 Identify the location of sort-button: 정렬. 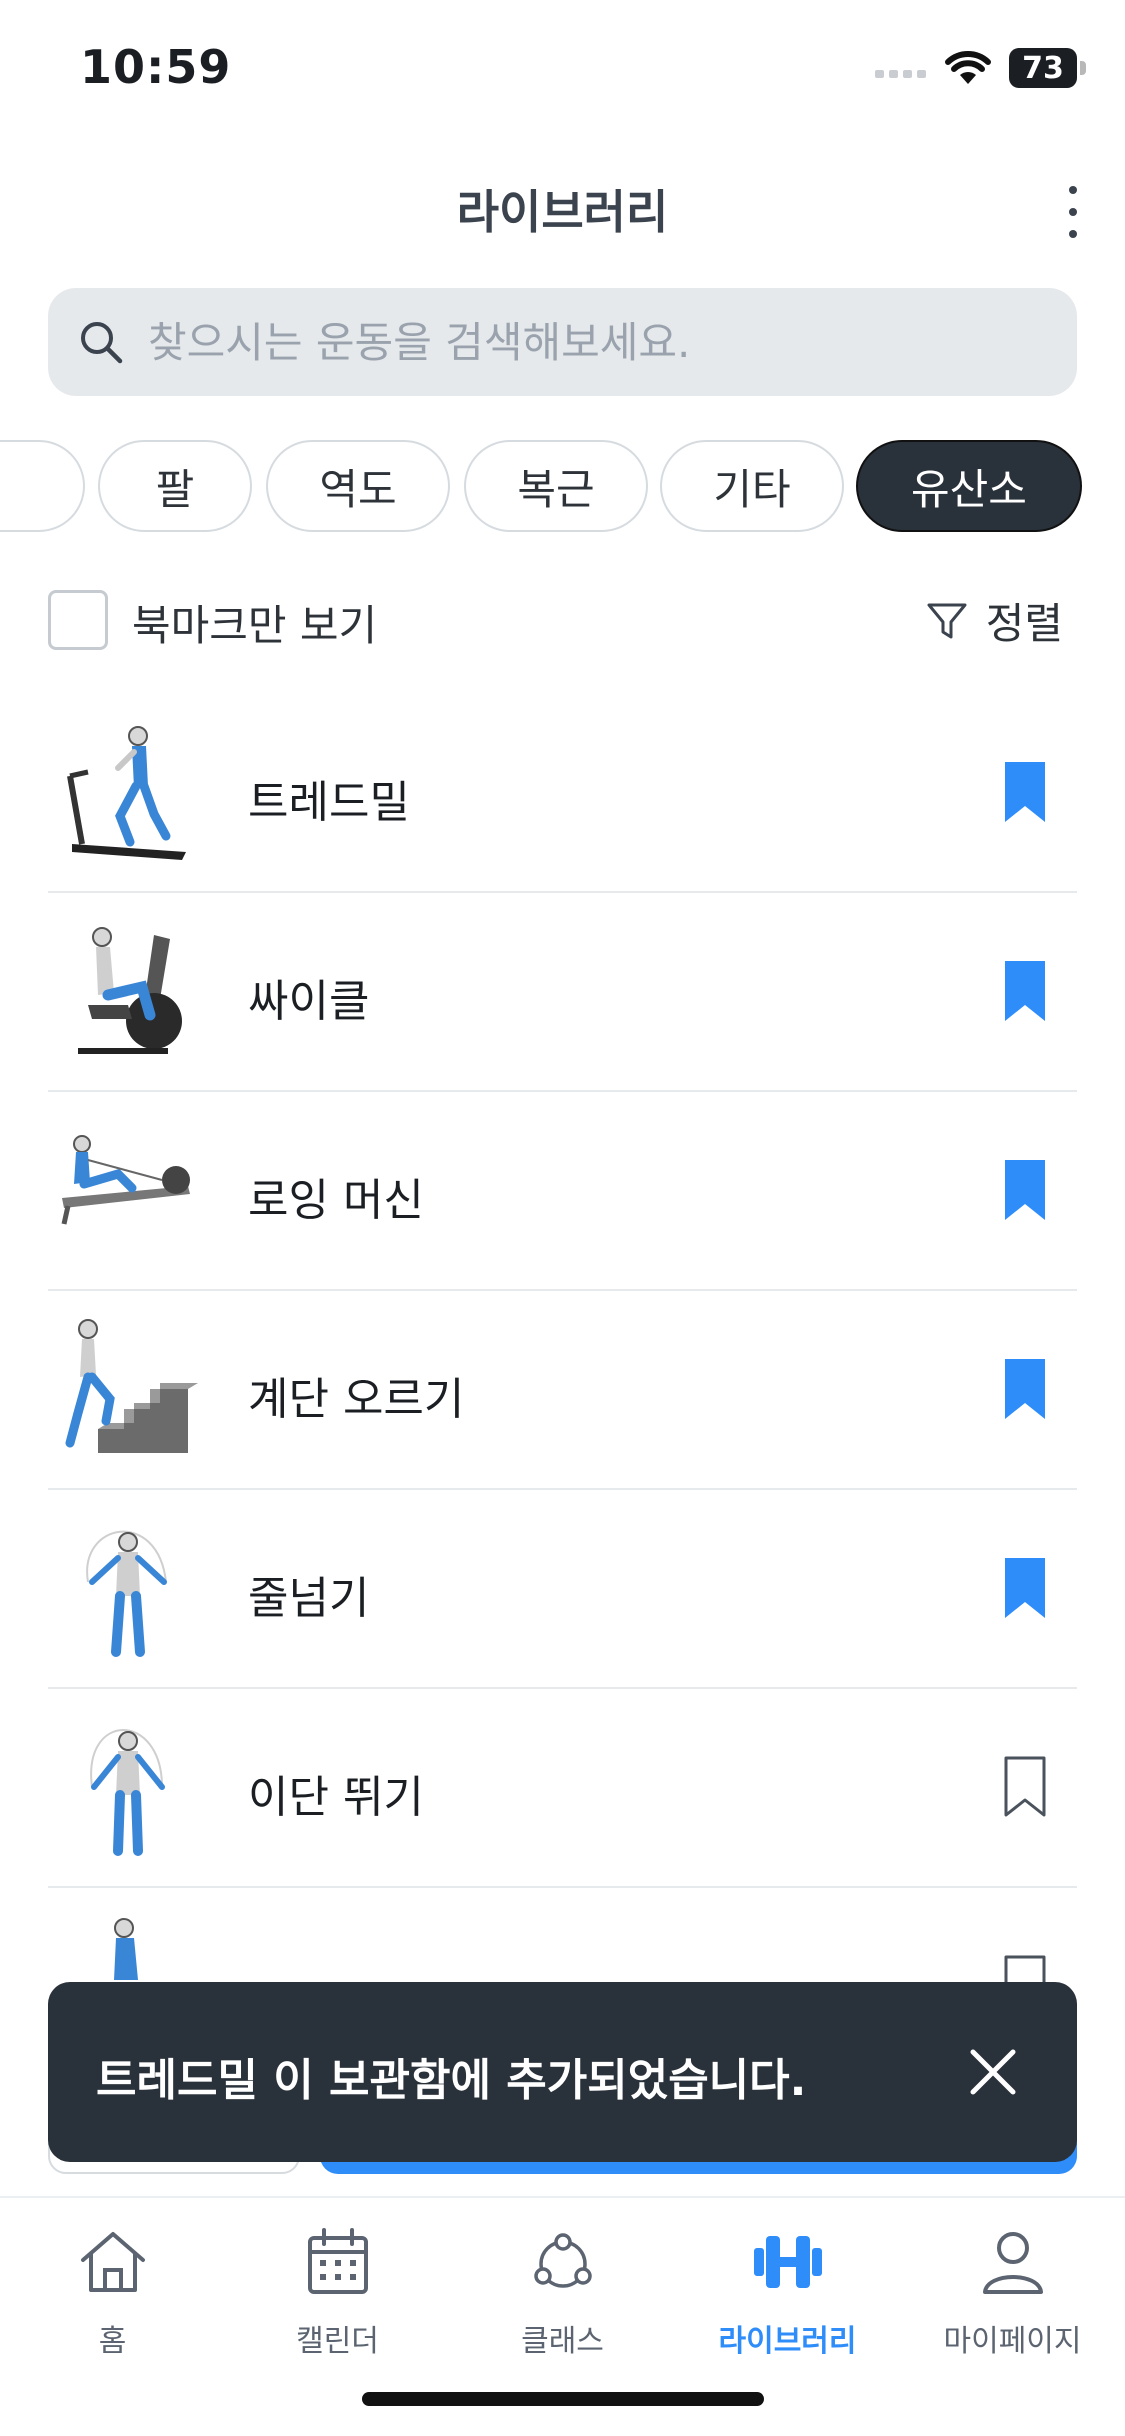
(994, 620).